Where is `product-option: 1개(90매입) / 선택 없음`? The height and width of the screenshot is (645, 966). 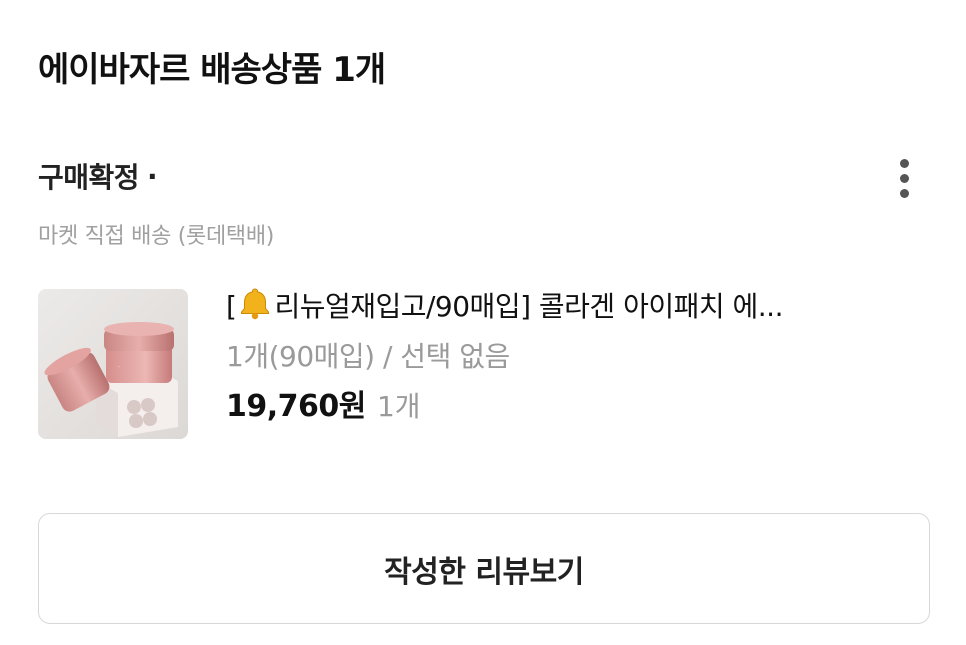
product-option: 1개(90매입) / 선택 없음 is located at coordinates (368, 356).